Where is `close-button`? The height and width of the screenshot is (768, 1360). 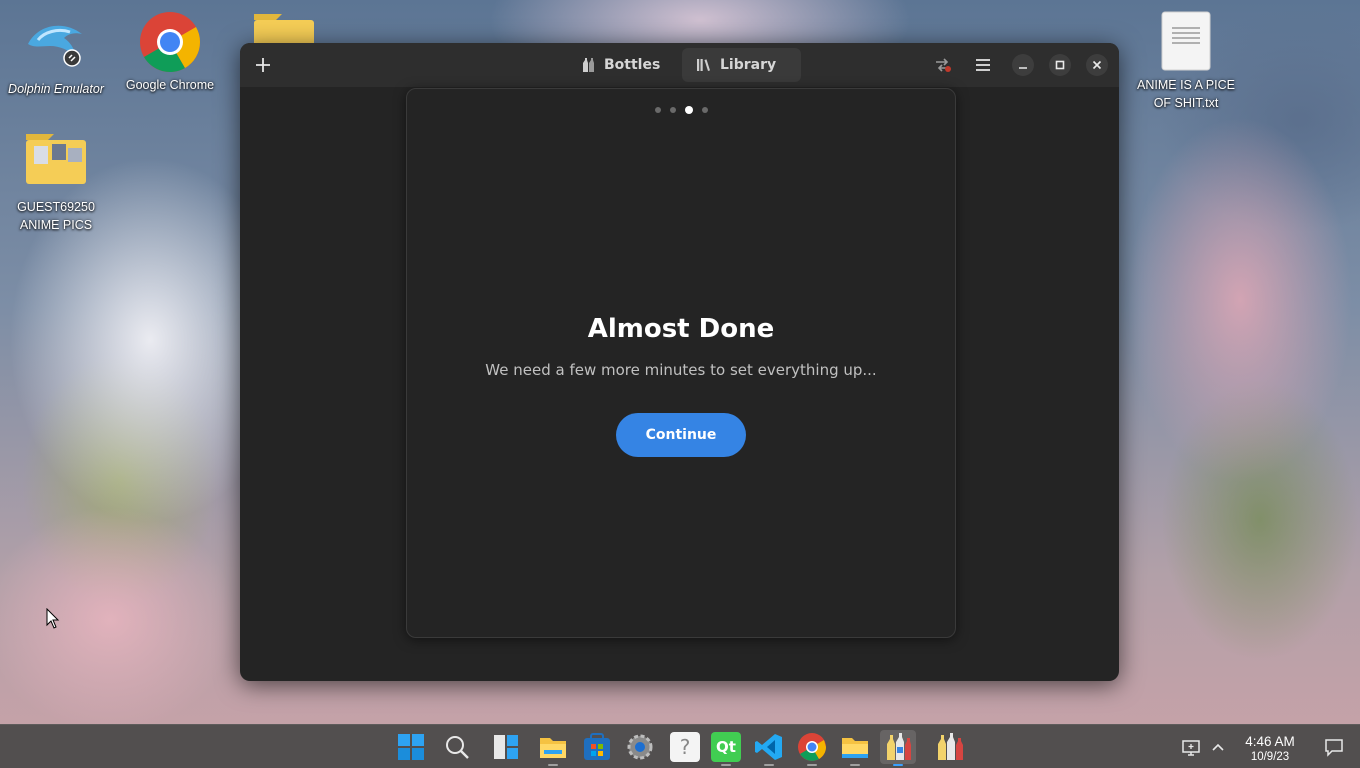 close-button is located at coordinates (1097, 65).